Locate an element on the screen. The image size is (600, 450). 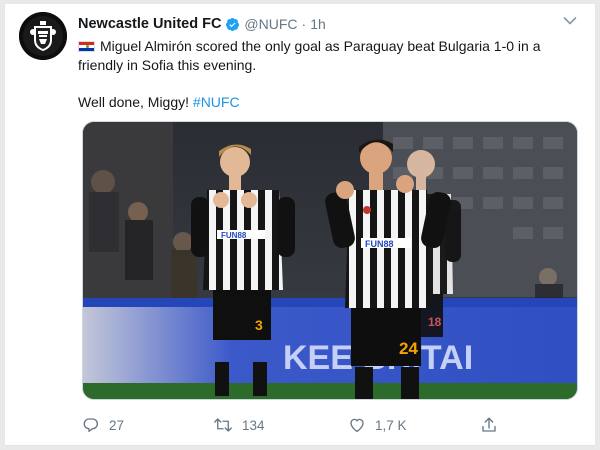
avatar is located at coordinates (43, 36).